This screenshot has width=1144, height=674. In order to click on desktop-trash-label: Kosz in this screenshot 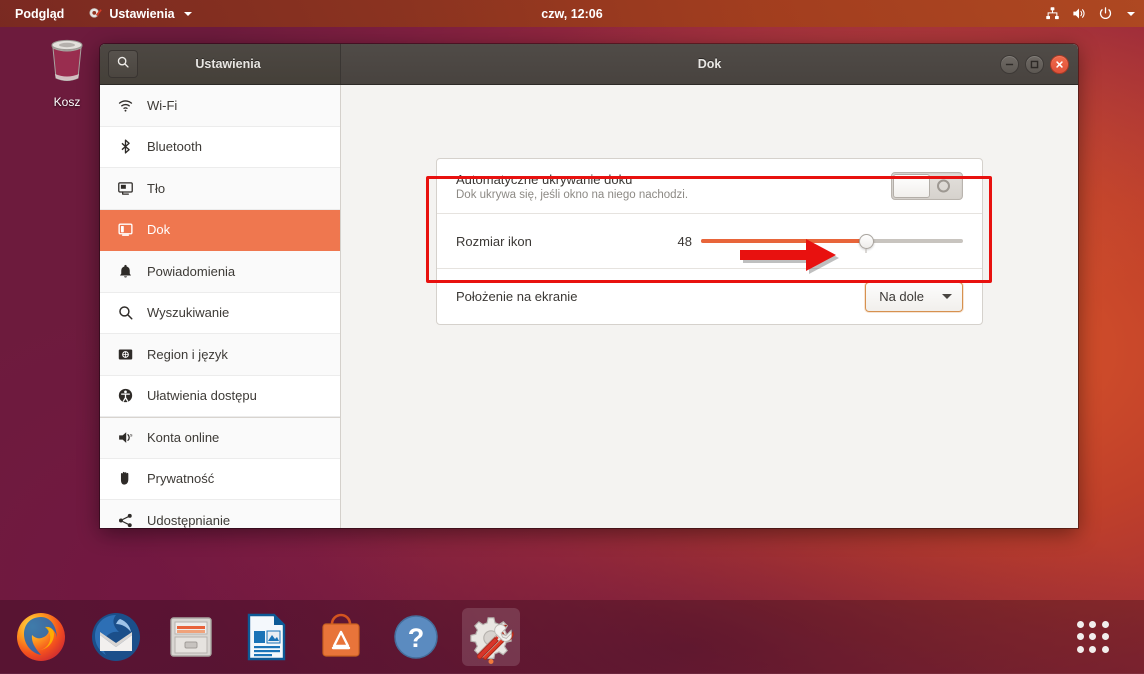, I will do `click(67, 102)`.